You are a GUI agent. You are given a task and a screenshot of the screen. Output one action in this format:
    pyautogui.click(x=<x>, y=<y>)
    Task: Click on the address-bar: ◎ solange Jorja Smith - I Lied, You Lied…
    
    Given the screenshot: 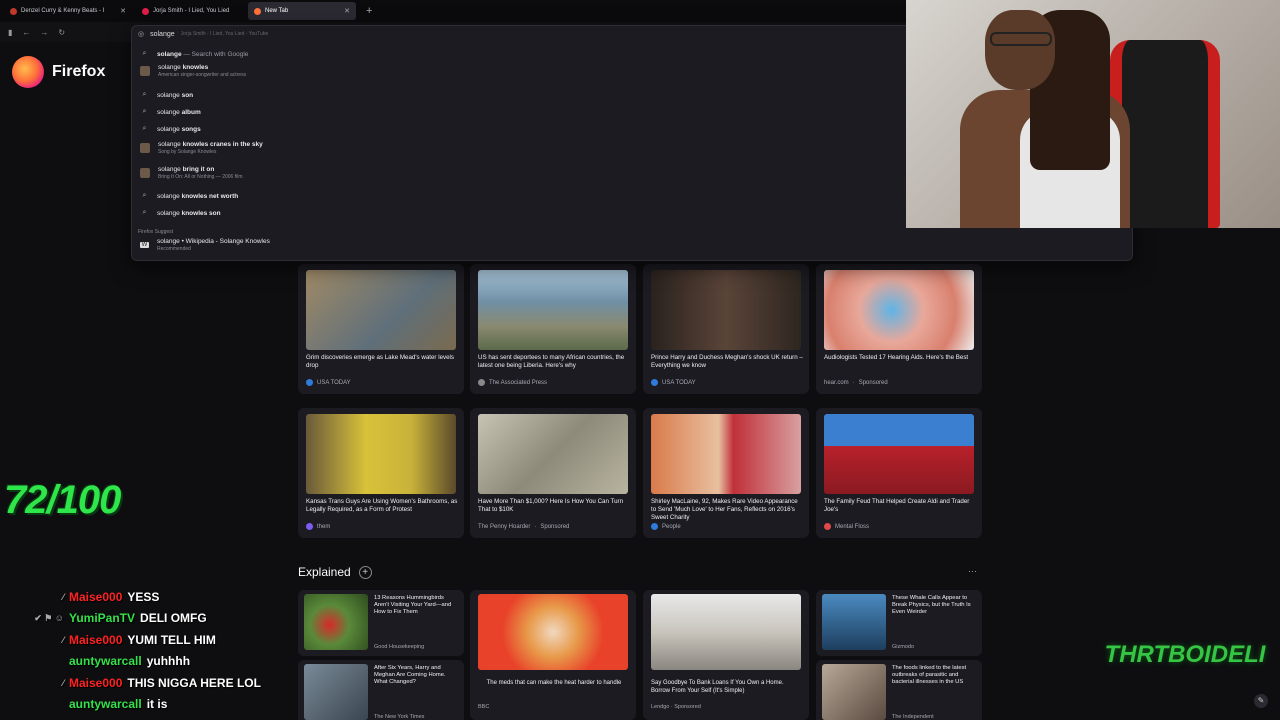 What is the action you would take?
    pyautogui.click(x=203, y=34)
    